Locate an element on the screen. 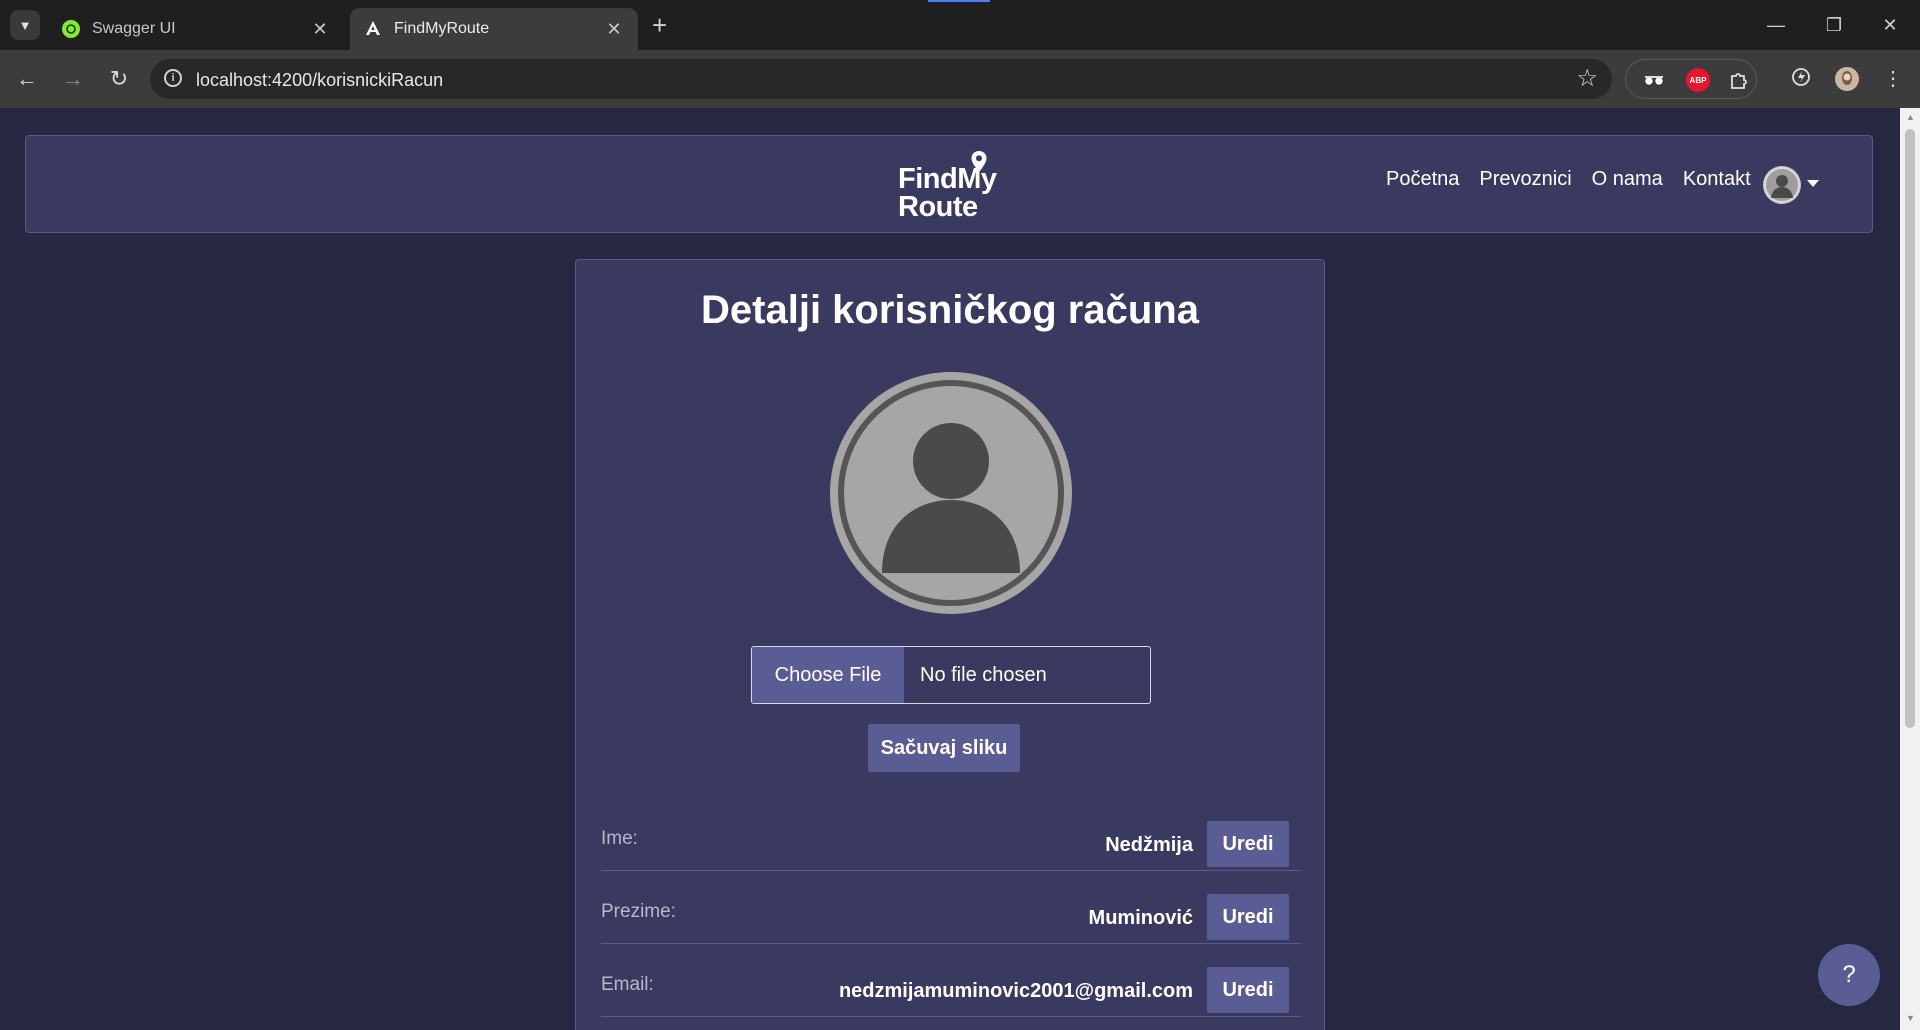 Image resolution: width=1920 pixels, height=1030 pixels. logo-line-2: Route is located at coordinates (938, 207).